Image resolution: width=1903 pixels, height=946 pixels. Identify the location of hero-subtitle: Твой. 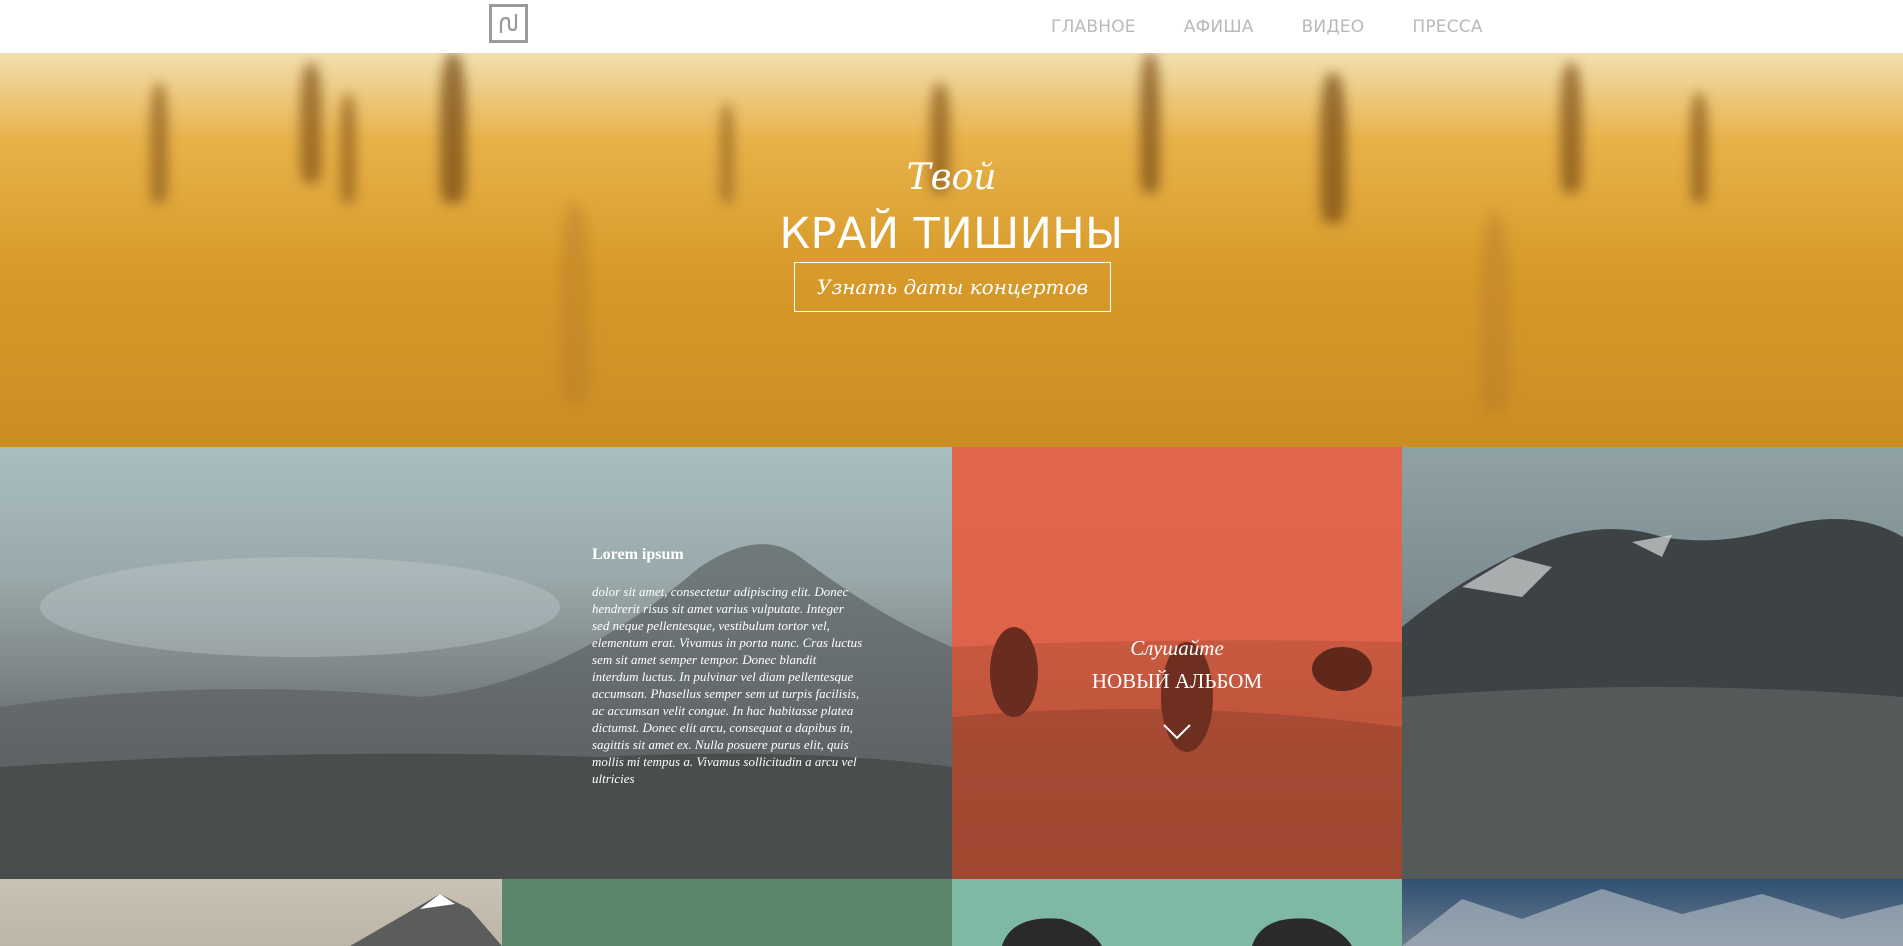
(951, 177).